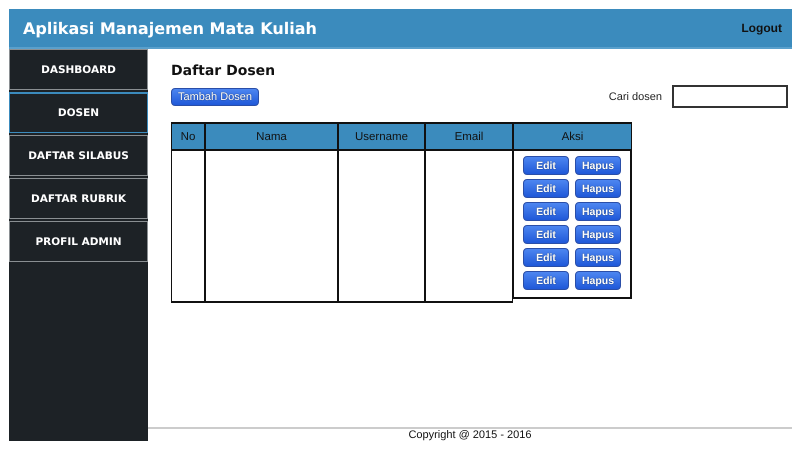 The height and width of the screenshot is (450, 792). I want to click on sidebar-item: DOSEN, so click(78, 112).